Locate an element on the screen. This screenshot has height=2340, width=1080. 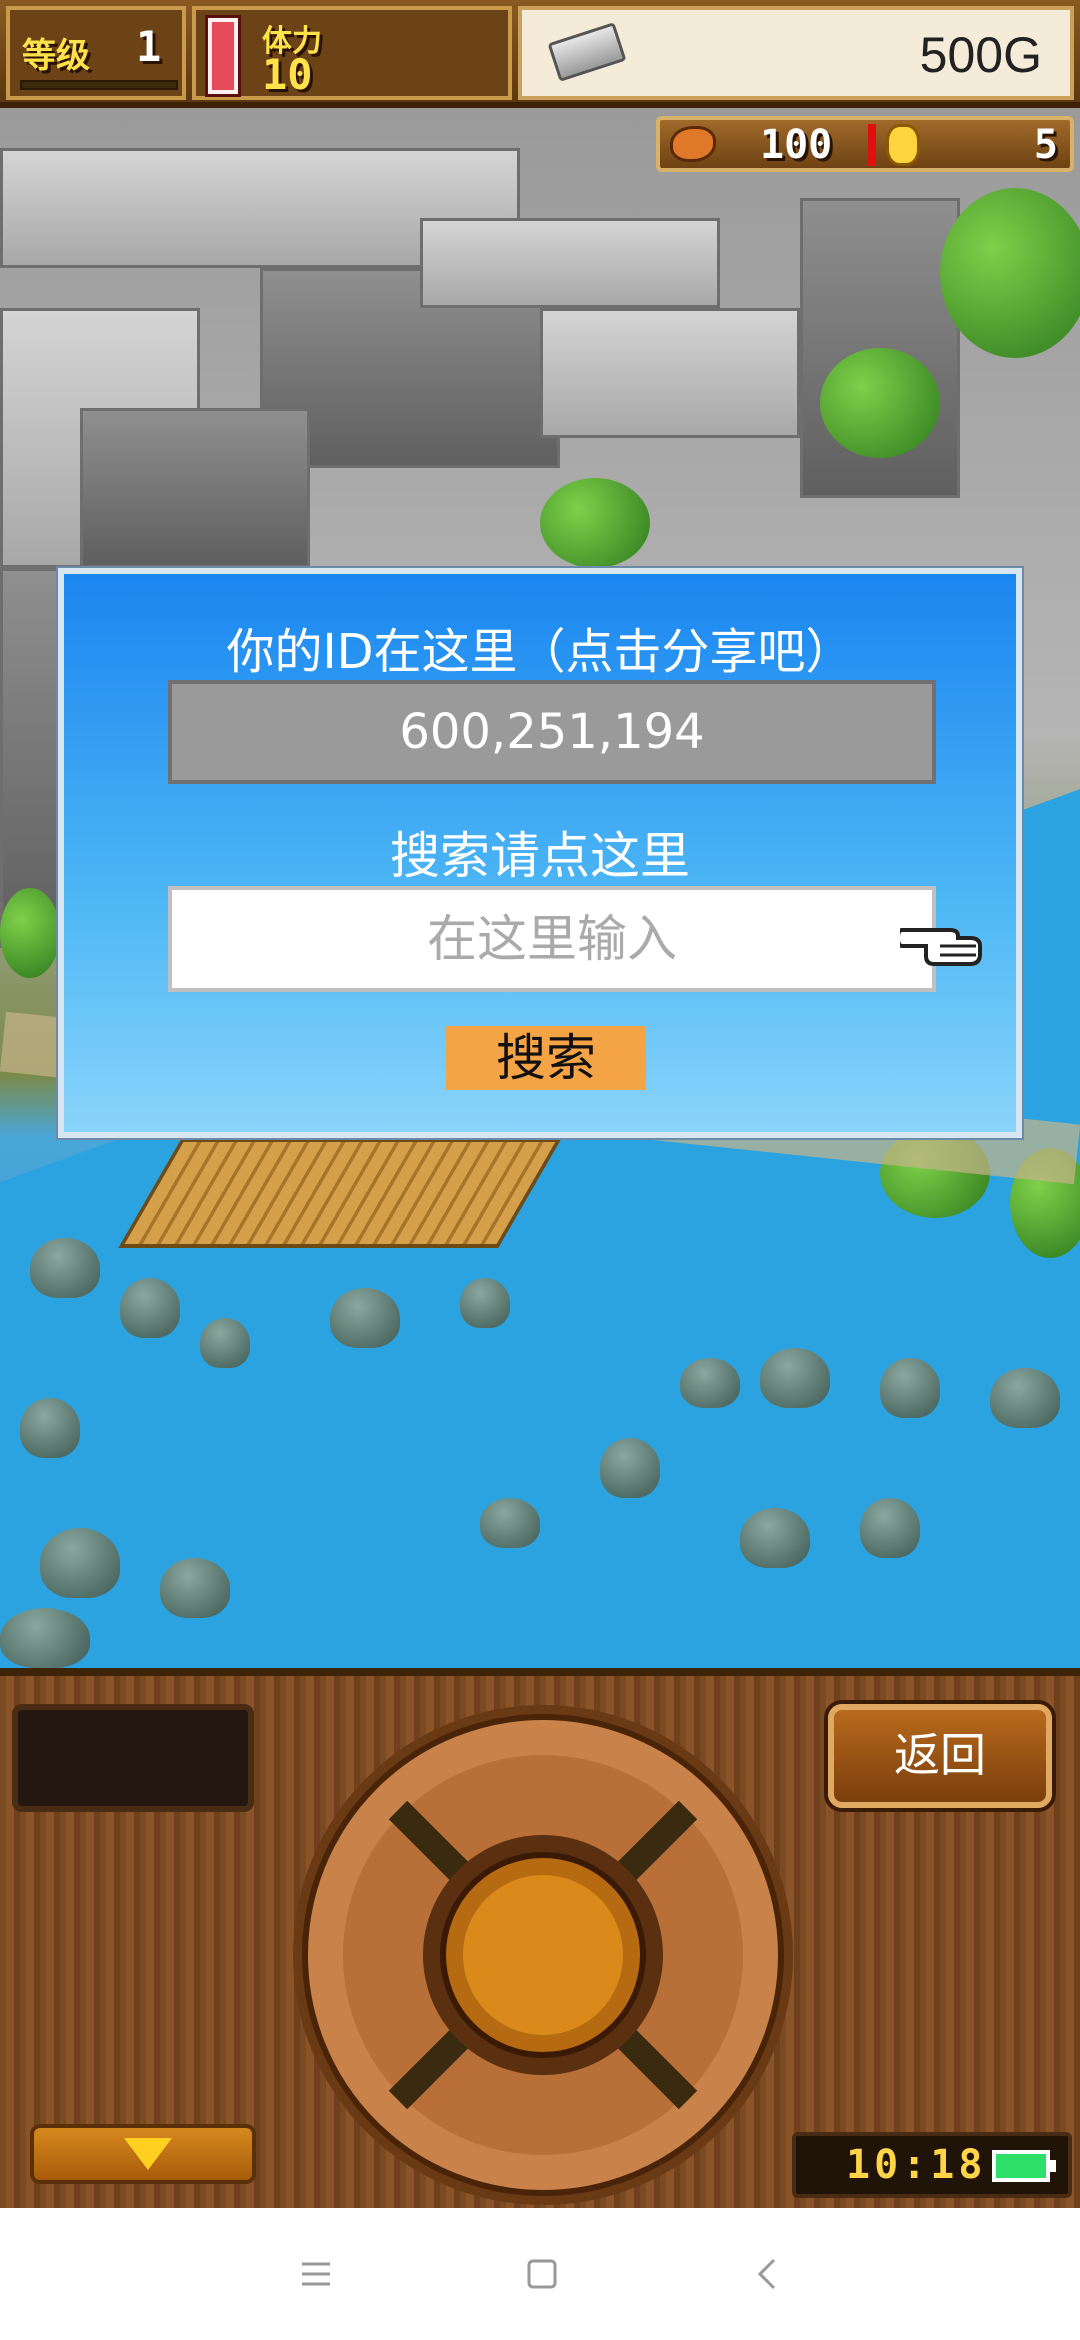
gold-bar-icon is located at coordinates (587, 52).